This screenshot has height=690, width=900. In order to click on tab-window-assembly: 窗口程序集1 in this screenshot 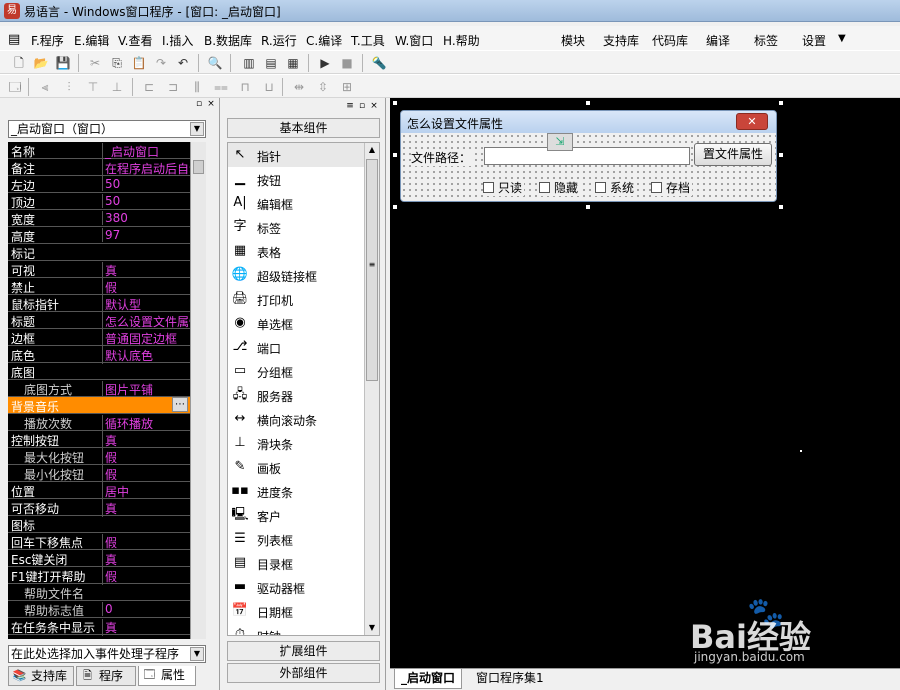, I will do `click(510, 679)`.